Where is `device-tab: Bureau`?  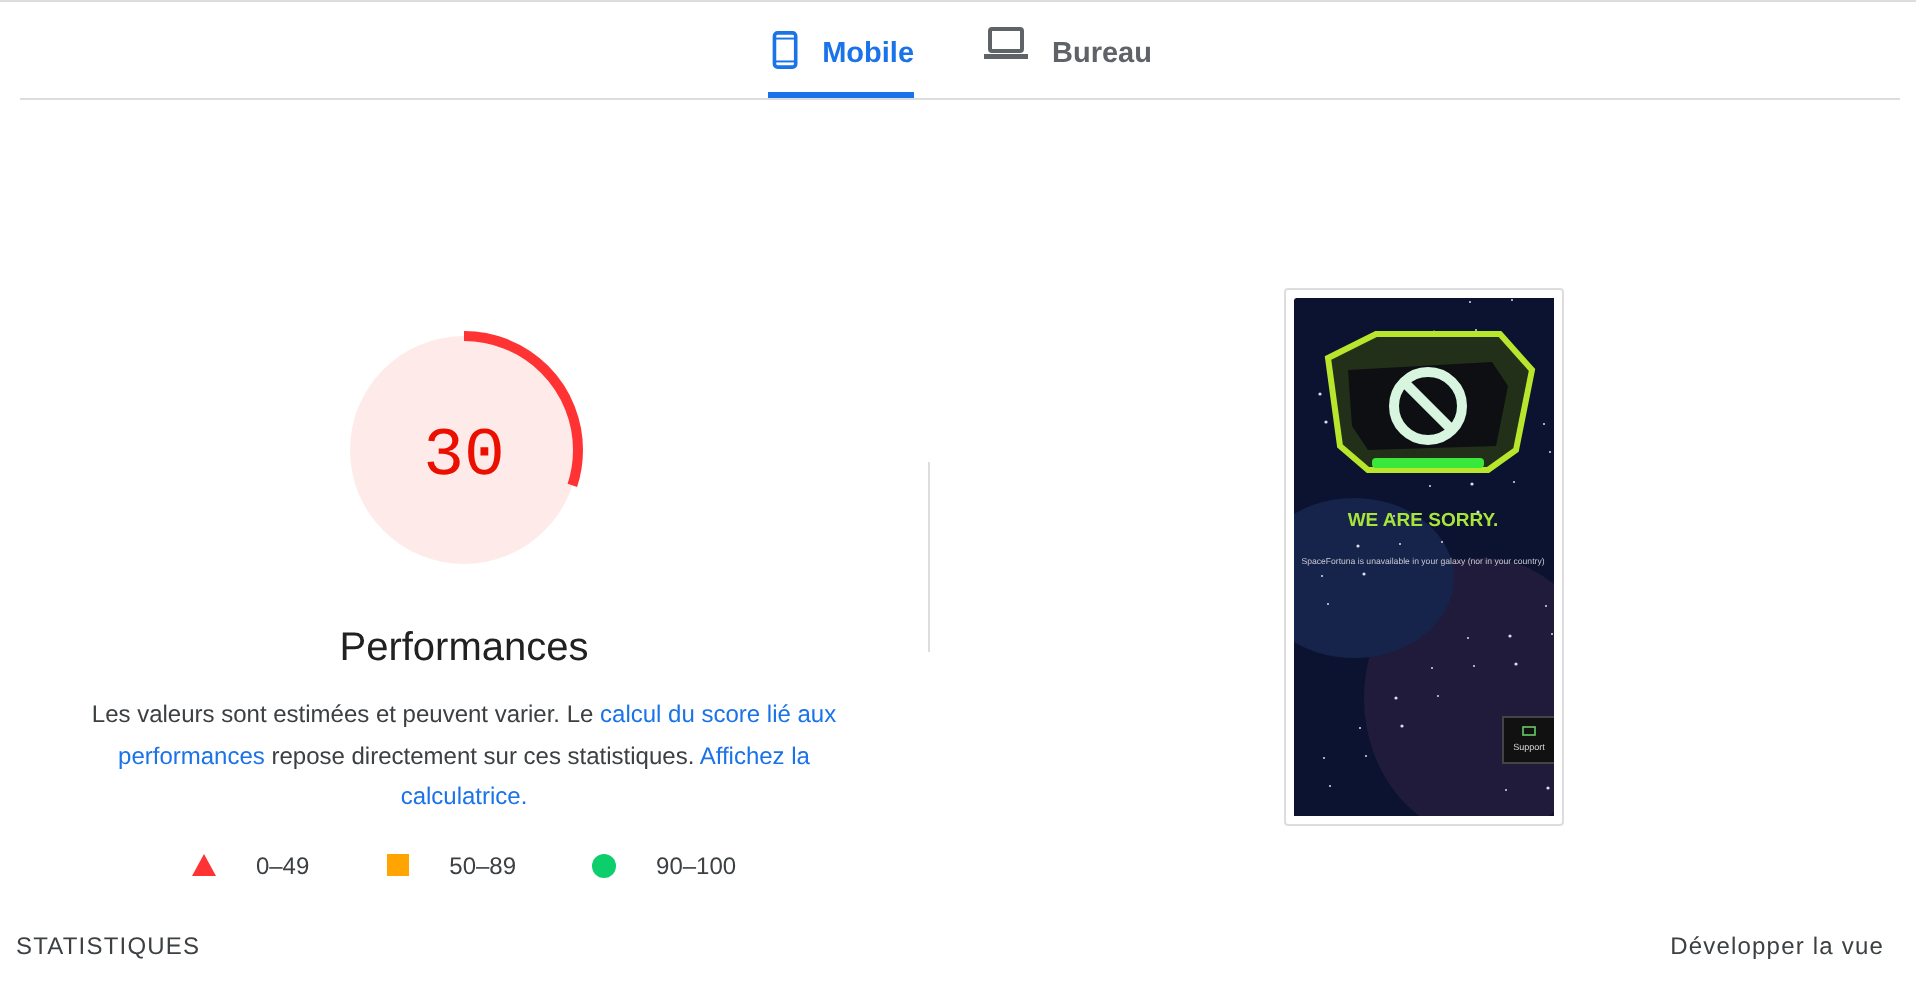 device-tab: Bureau is located at coordinates (1068, 50).